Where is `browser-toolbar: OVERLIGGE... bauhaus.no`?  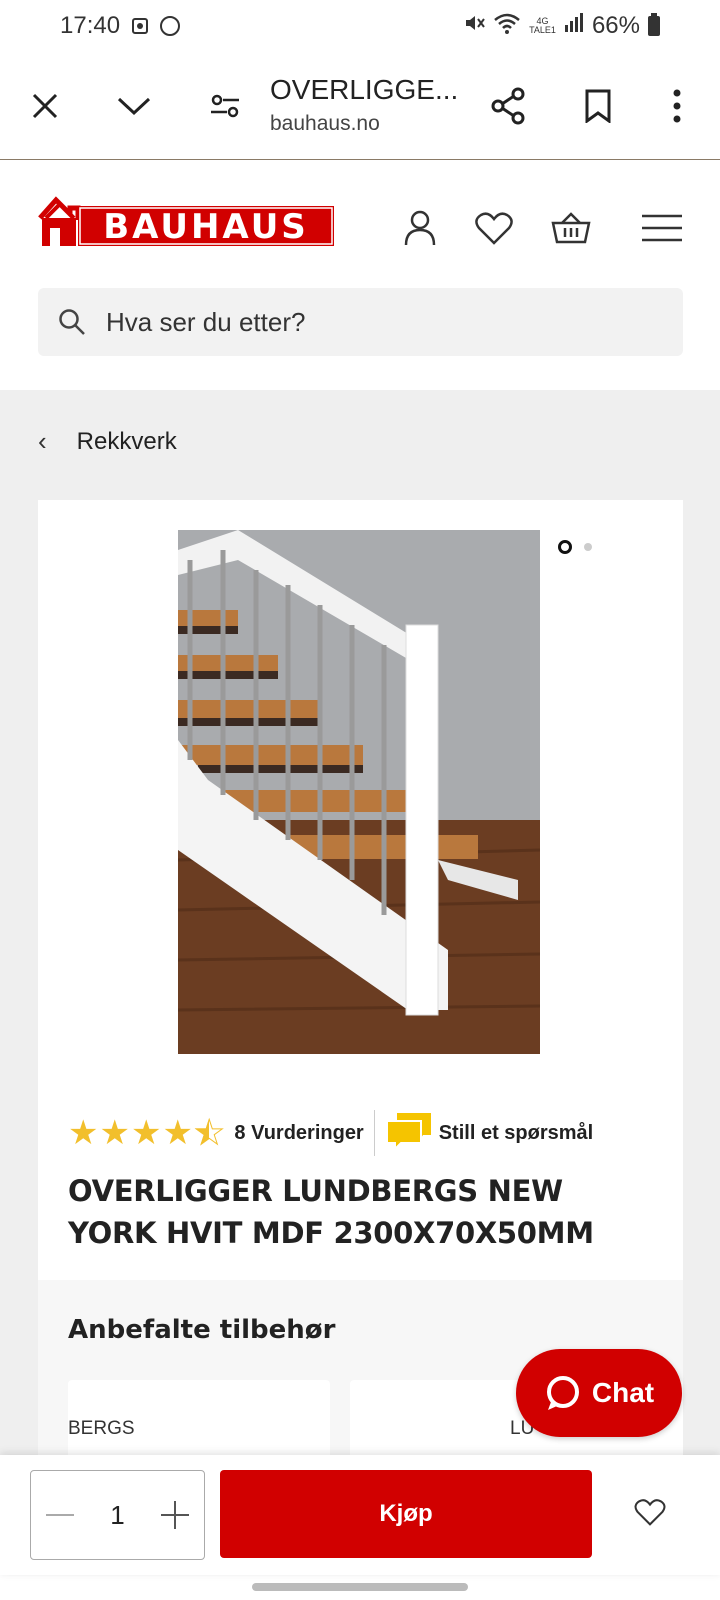
browser-toolbar: OVERLIGGE... bauhaus.no is located at coordinates (360, 106).